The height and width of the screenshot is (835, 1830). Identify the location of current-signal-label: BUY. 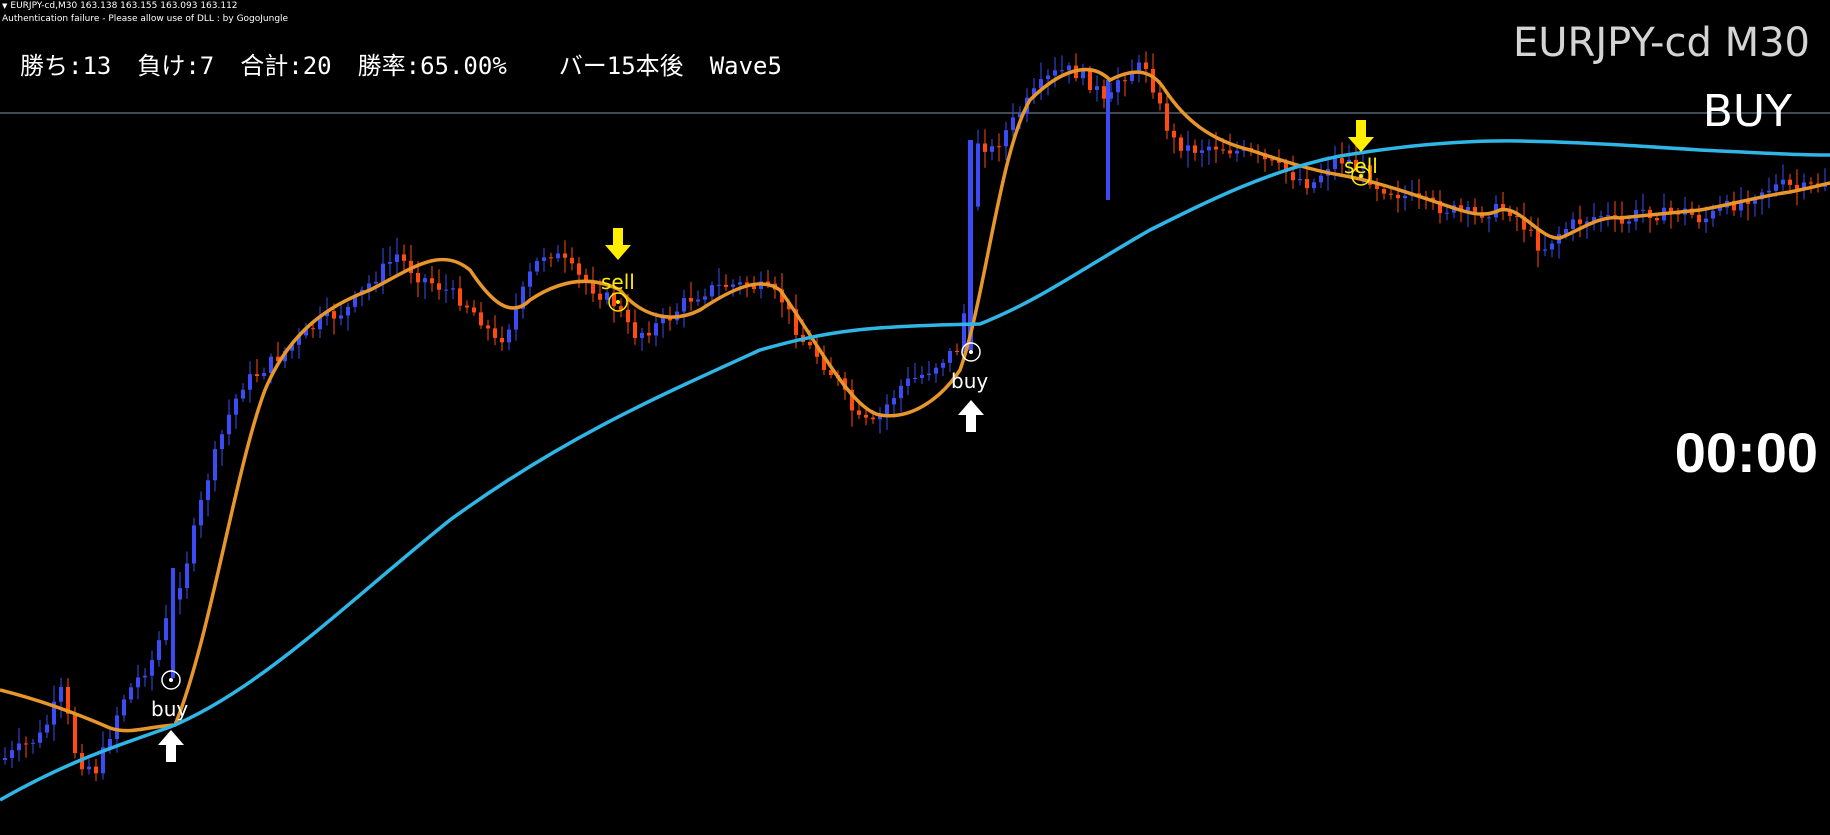
(1747, 111).